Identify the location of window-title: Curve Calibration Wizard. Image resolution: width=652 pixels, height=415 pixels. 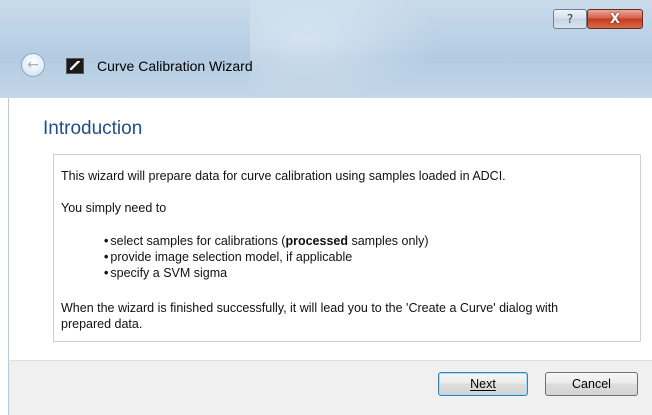
(175, 66).